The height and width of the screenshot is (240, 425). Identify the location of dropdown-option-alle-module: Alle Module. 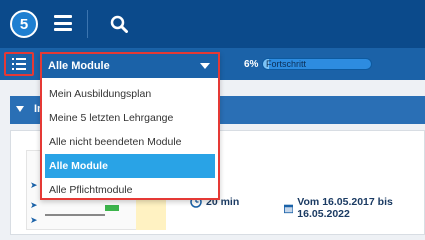
(130, 166).